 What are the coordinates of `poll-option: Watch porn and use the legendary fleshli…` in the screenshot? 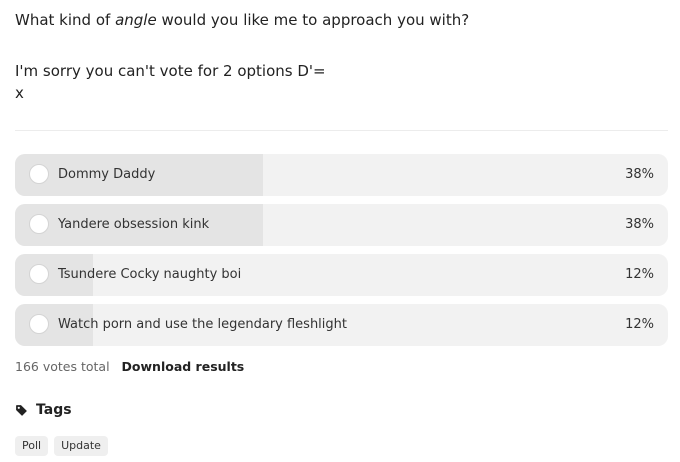 It's located at (341, 325).